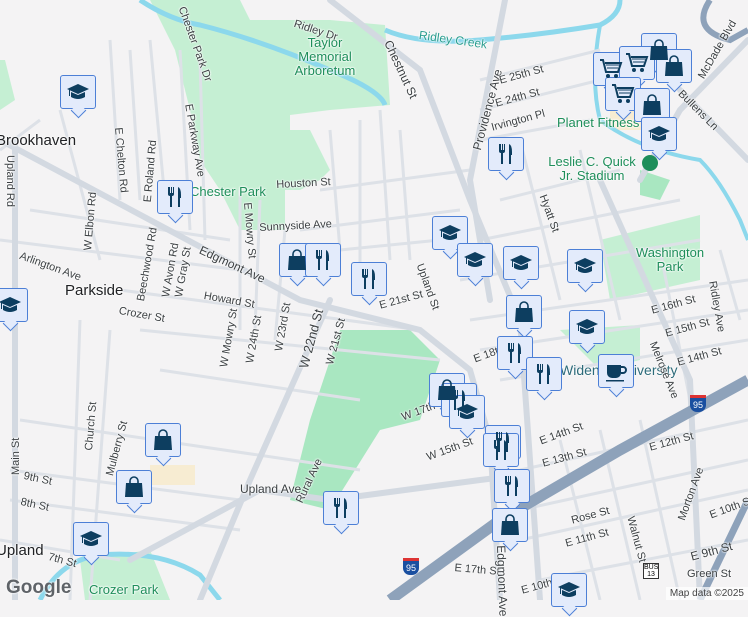  What do you see at coordinates (124, 589) in the screenshot?
I see `park-label: Crozer Park` at bounding box center [124, 589].